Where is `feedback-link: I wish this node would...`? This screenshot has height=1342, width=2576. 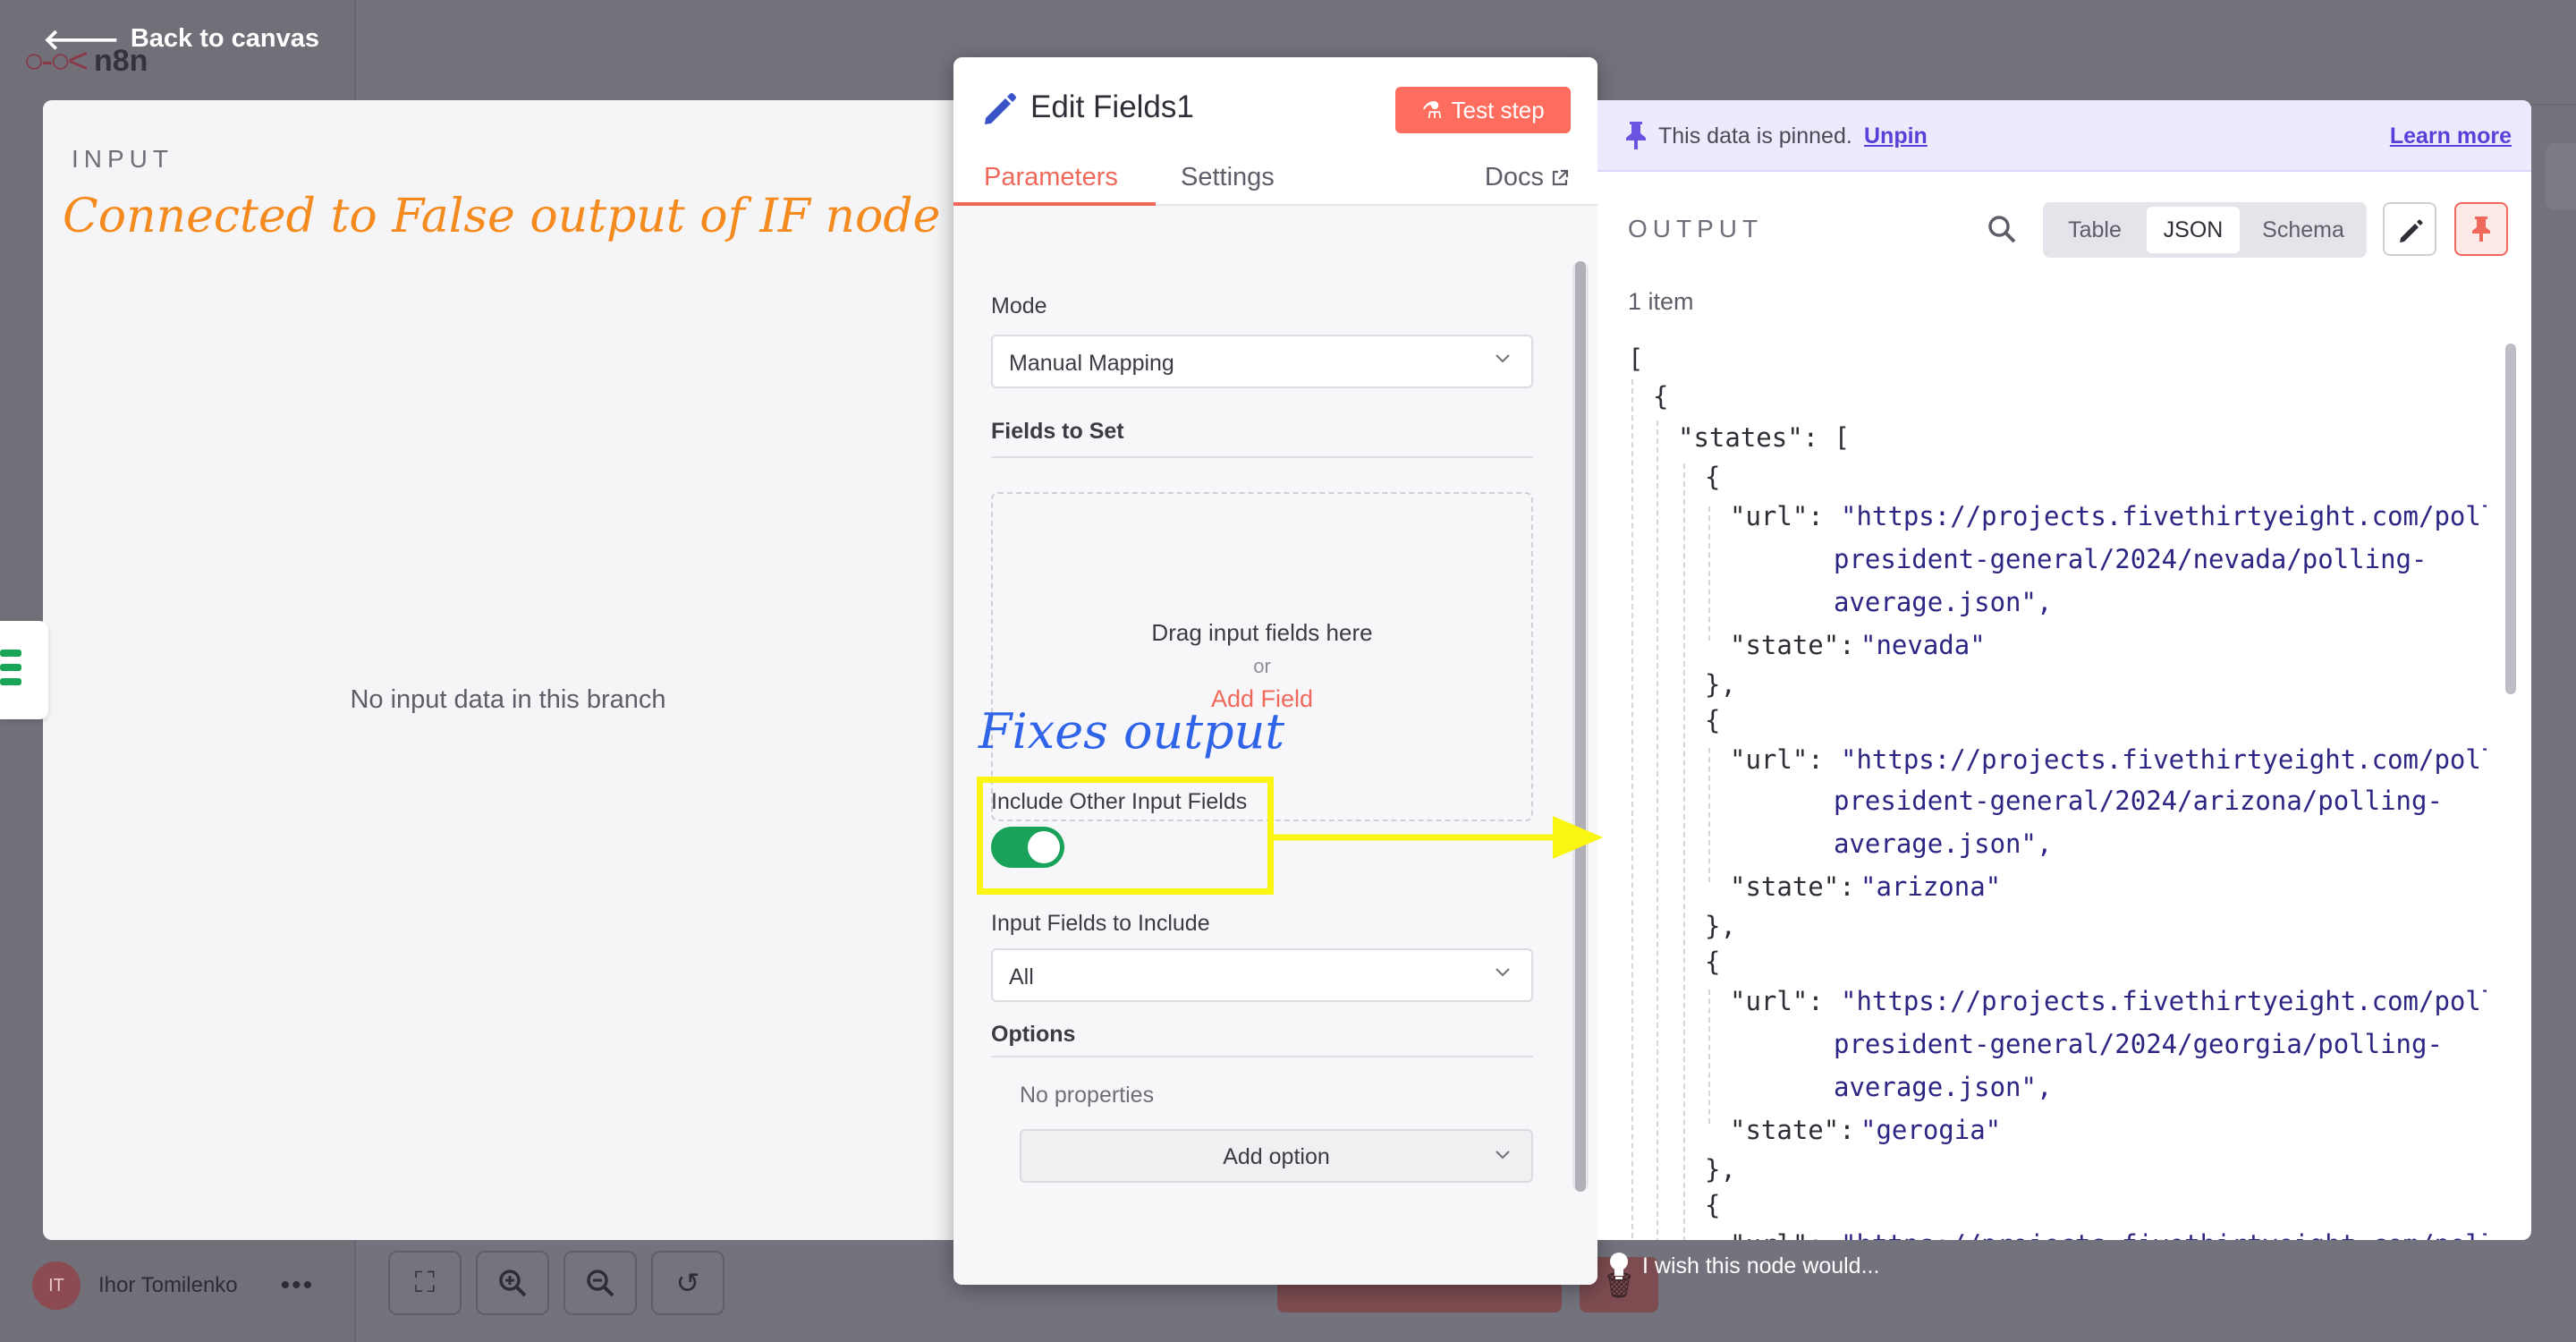
feedback-link: I wish this node would... is located at coordinates (1742, 1266).